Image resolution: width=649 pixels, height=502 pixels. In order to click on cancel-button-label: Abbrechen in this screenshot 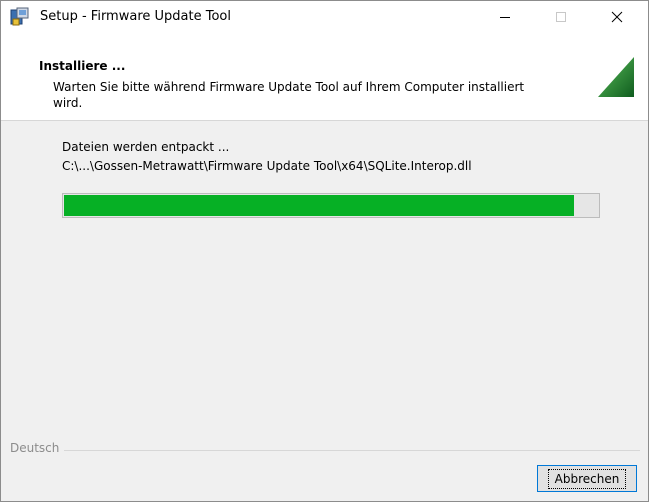, I will do `click(587, 478)`.